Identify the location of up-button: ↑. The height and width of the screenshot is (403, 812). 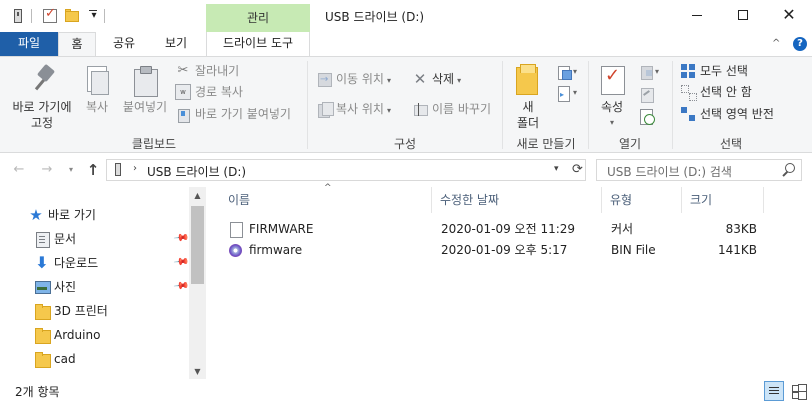
(93, 170).